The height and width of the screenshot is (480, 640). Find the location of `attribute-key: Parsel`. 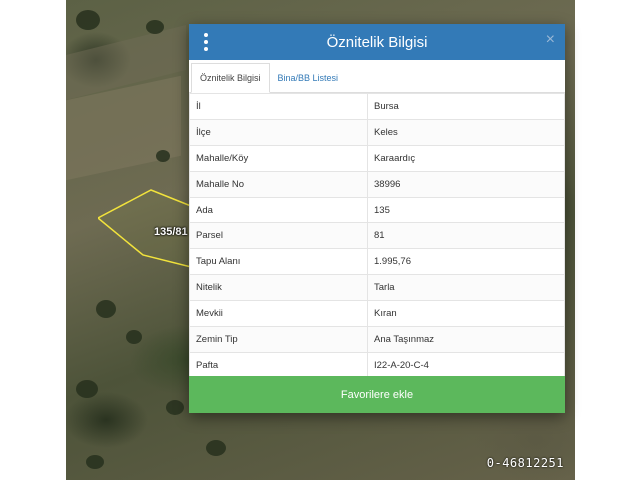

attribute-key: Parsel is located at coordinates (278, 236).